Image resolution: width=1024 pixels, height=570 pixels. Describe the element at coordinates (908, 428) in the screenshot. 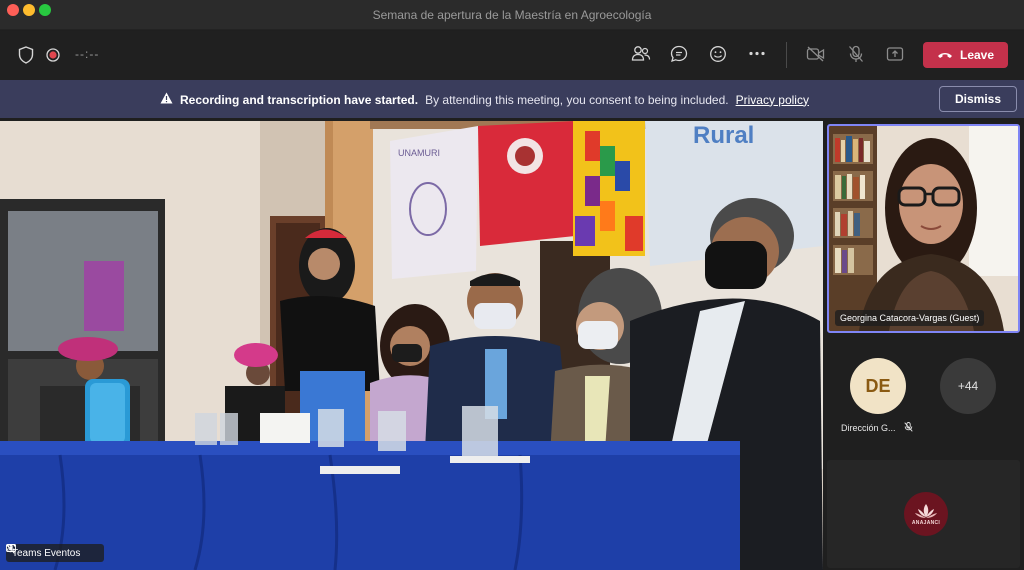

I see `participant-mic-off-icon` at that location.